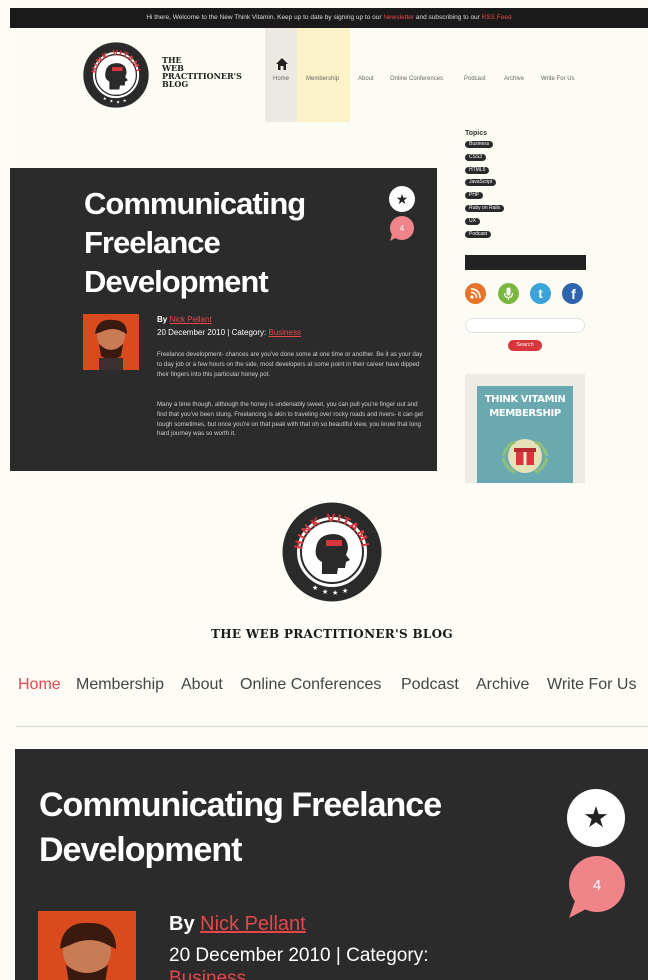 Image resolution: width=648 pixels, height=980 pixels. Describe the element at coordinates (476, 157) in the screenshot. I see `topic-tag: CSS3` at that location.